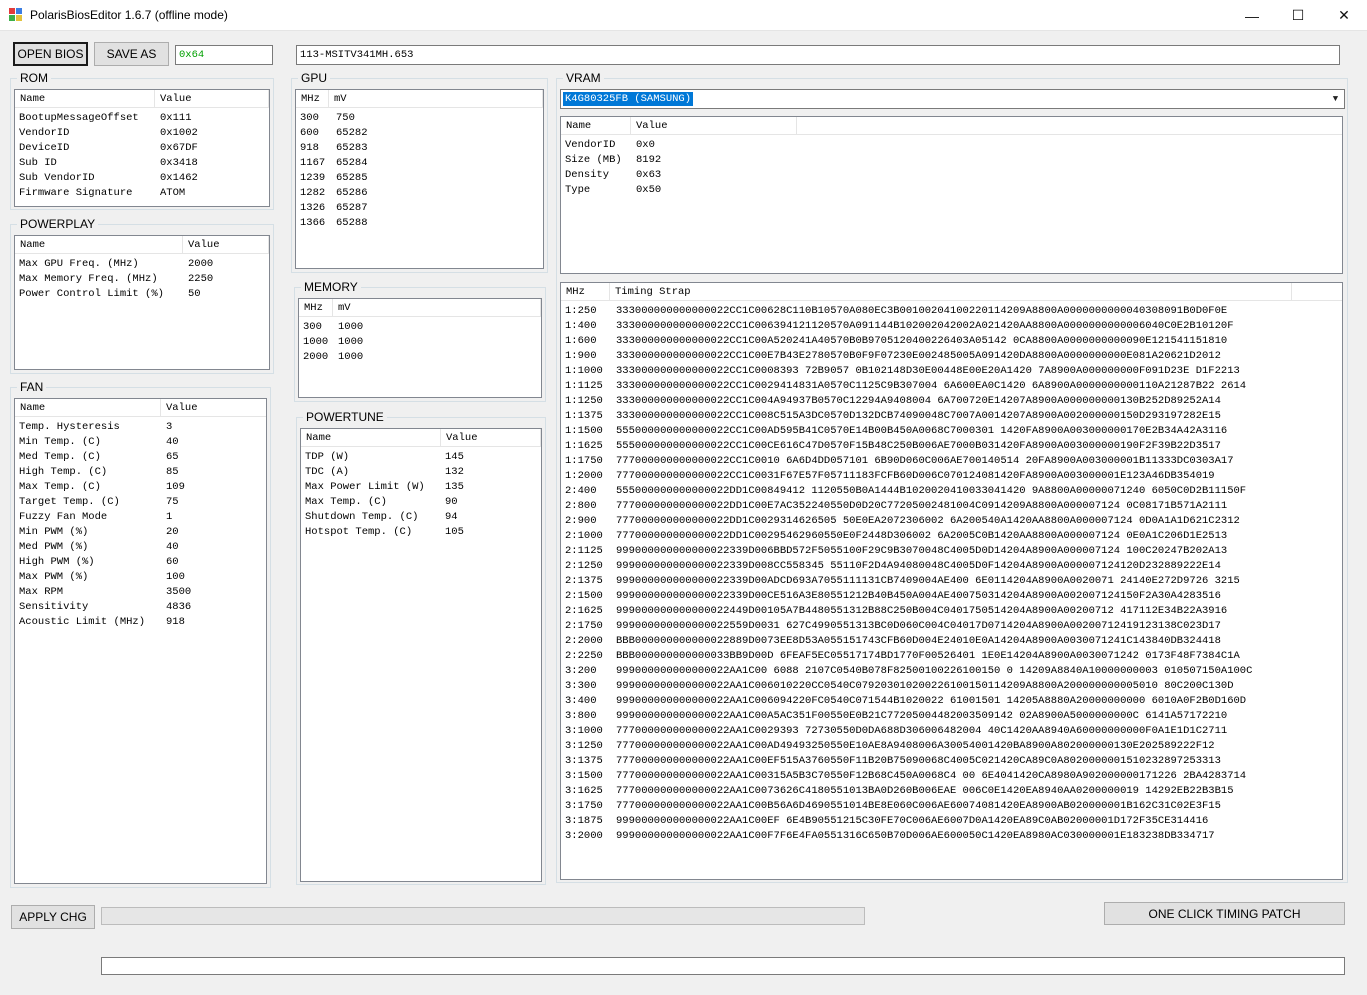  What do you see at coordinates (142, 472) in the screenshot?
I see `table-row: High Temp. (C) 85` at bounding box center [142, 472].